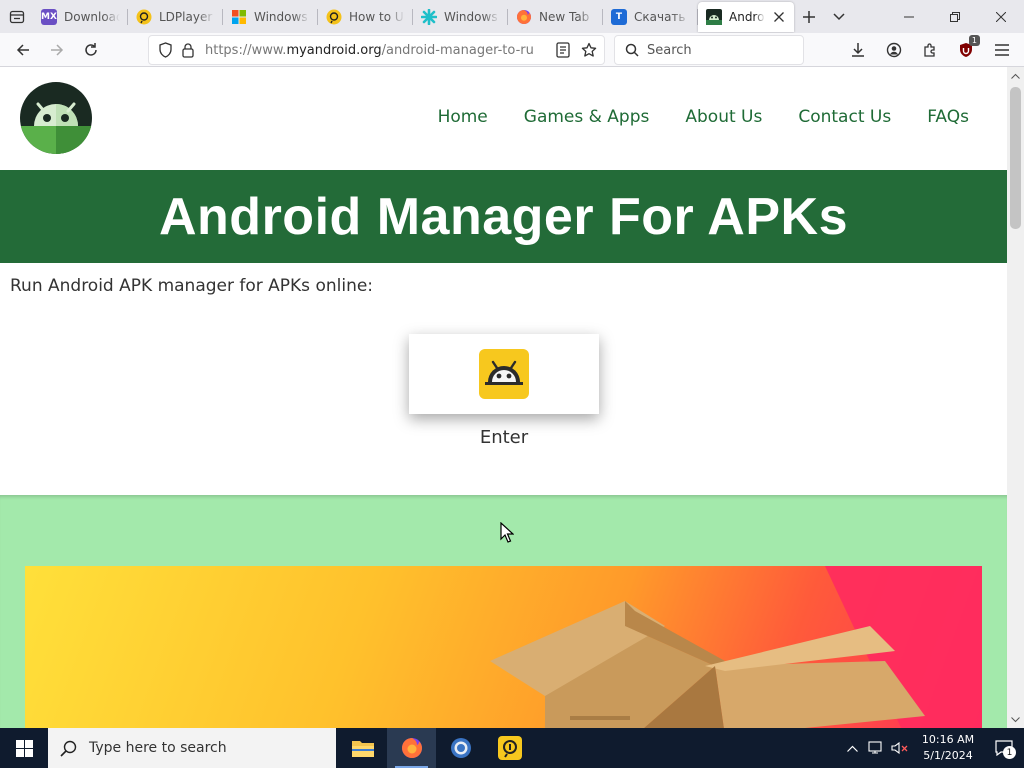 Image resolution: width=1024 pixels, height=768 pixels. What do you see at coordinates (504, 437) in the screenshot?
I see `enter-label: Enter` at bounding box center [504, 437].